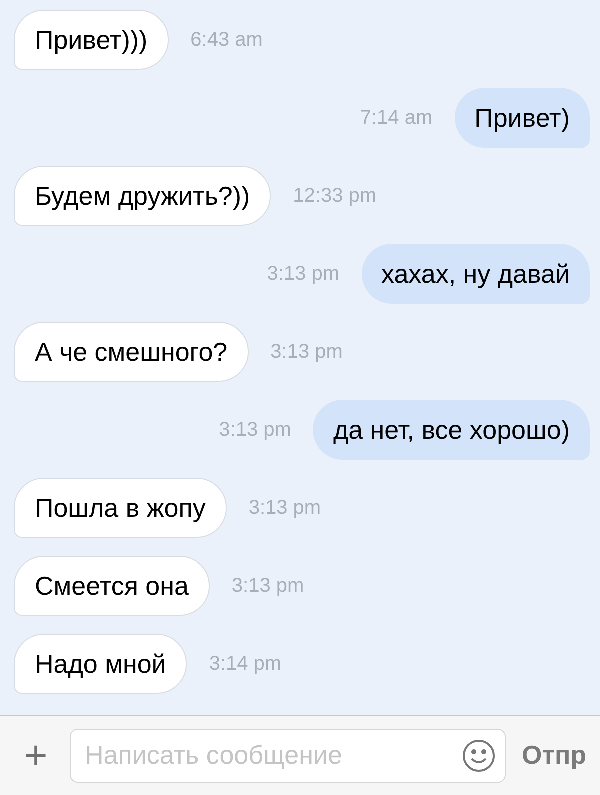 This screenshot has height=795, width=600. What do you see at coordinates (451, 430) in the screenshot?
I see `message-bubble: да нет, все хорошо)` at bounding box center [451, 430].